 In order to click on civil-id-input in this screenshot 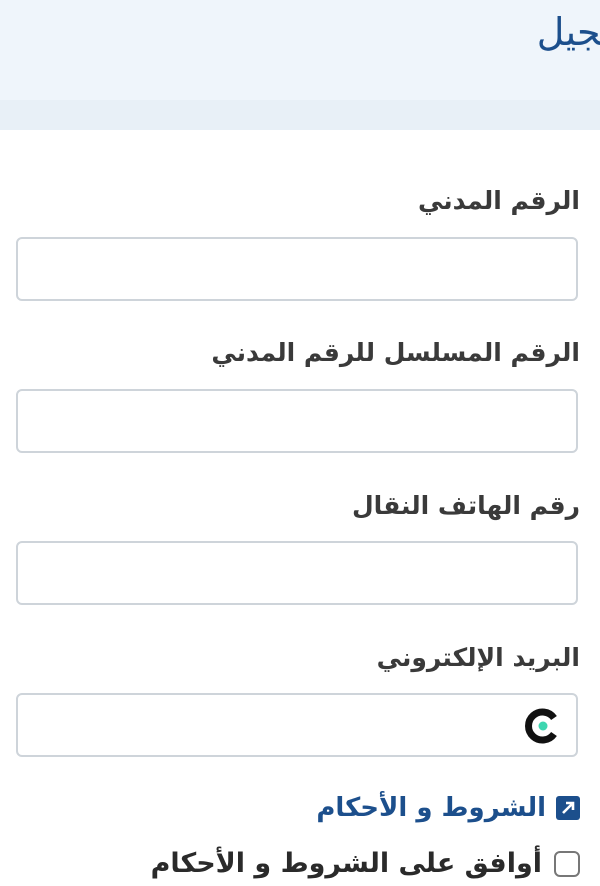, I will do `click(297, 269)`.